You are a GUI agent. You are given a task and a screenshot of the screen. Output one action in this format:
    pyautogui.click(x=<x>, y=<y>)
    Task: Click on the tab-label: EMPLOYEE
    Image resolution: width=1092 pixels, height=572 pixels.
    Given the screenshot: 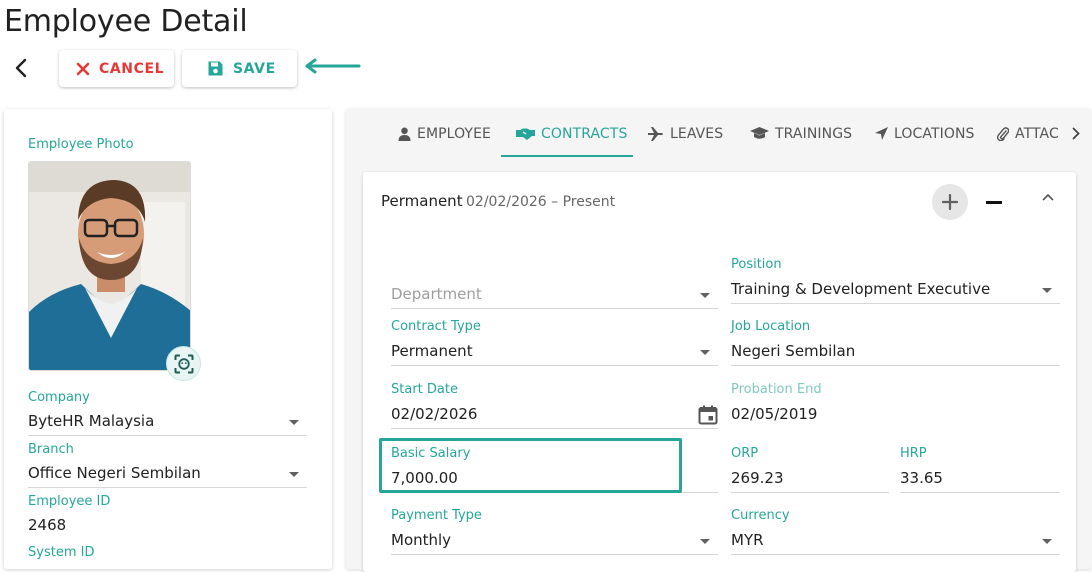 What is the action you would take?
    pyautogui.click(x=454, y=133)
    